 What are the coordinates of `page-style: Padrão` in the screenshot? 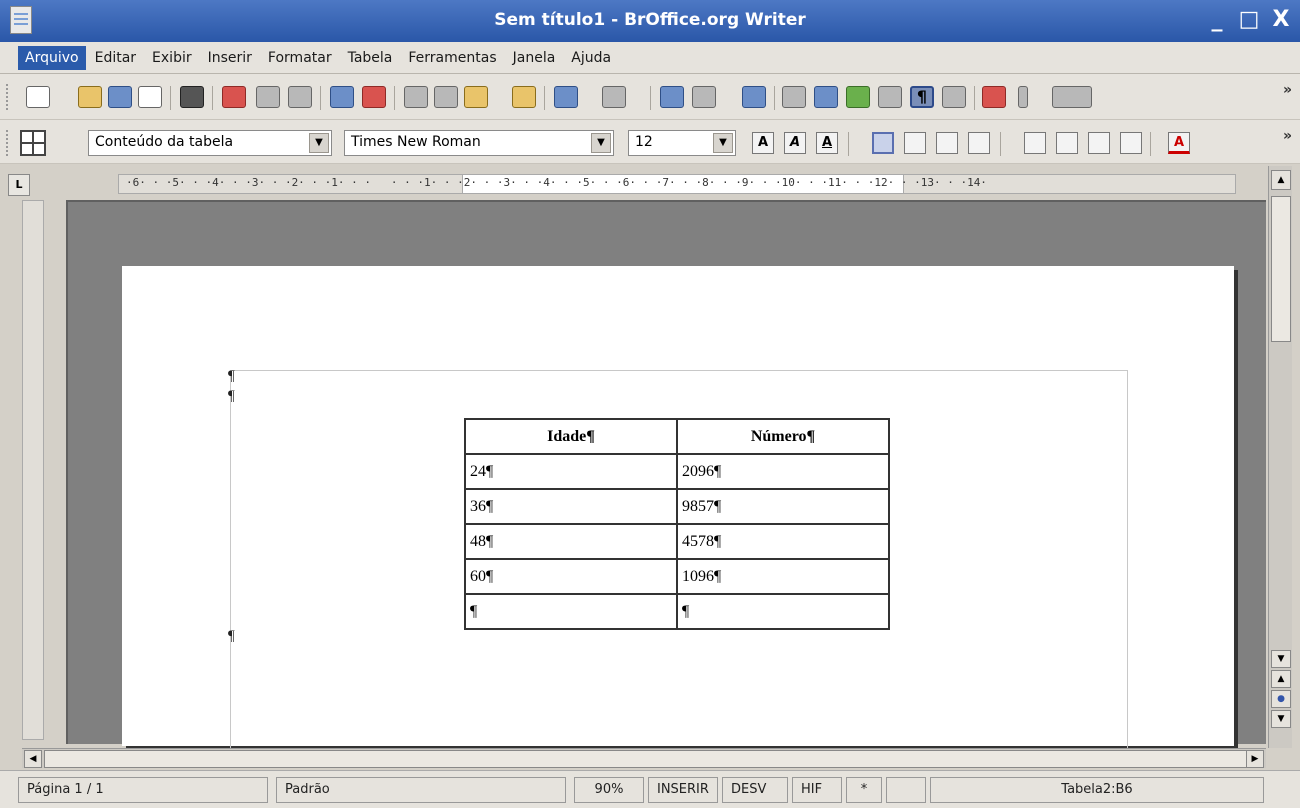 It's located at (421, 790).